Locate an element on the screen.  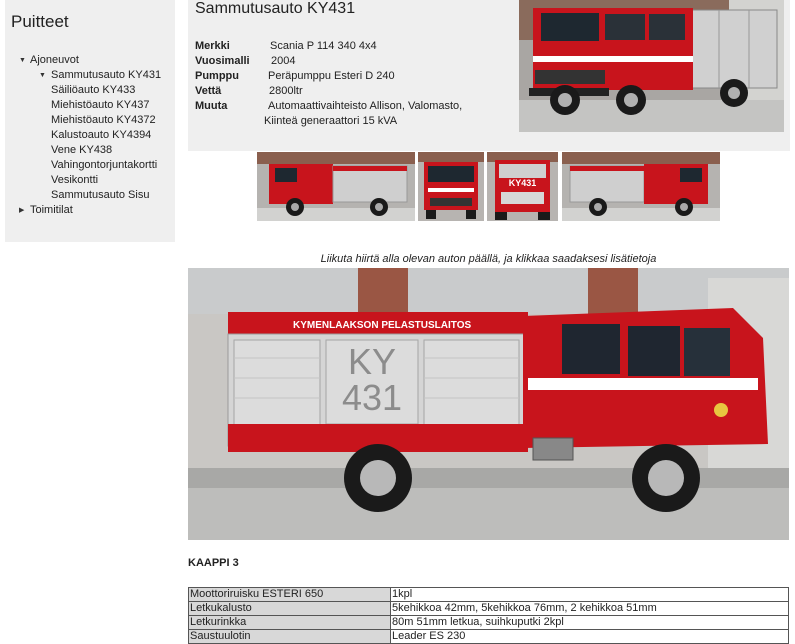
nav-item-sailioauto-ky433: Säiliöauto KY433 is located at coordinates (90, 90).